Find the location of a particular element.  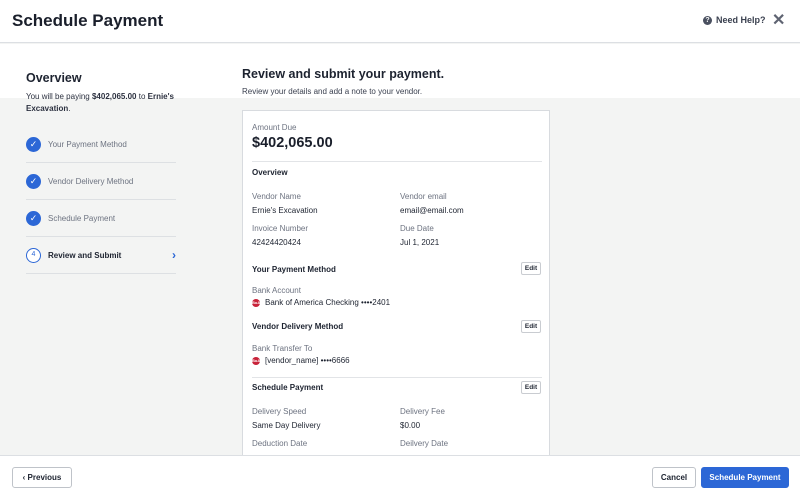

delivery-speed-label: Delivery Speed is located at coordinates (279, 411).